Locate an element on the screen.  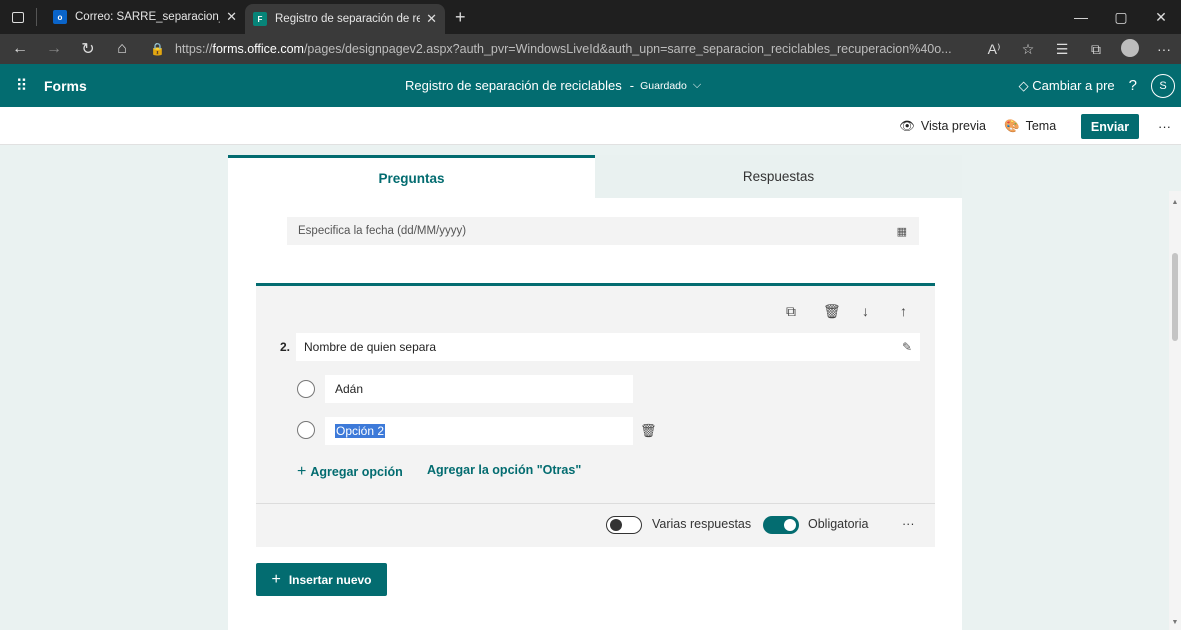
maximize-button: ▢ is located at coordinates (1121, 17).